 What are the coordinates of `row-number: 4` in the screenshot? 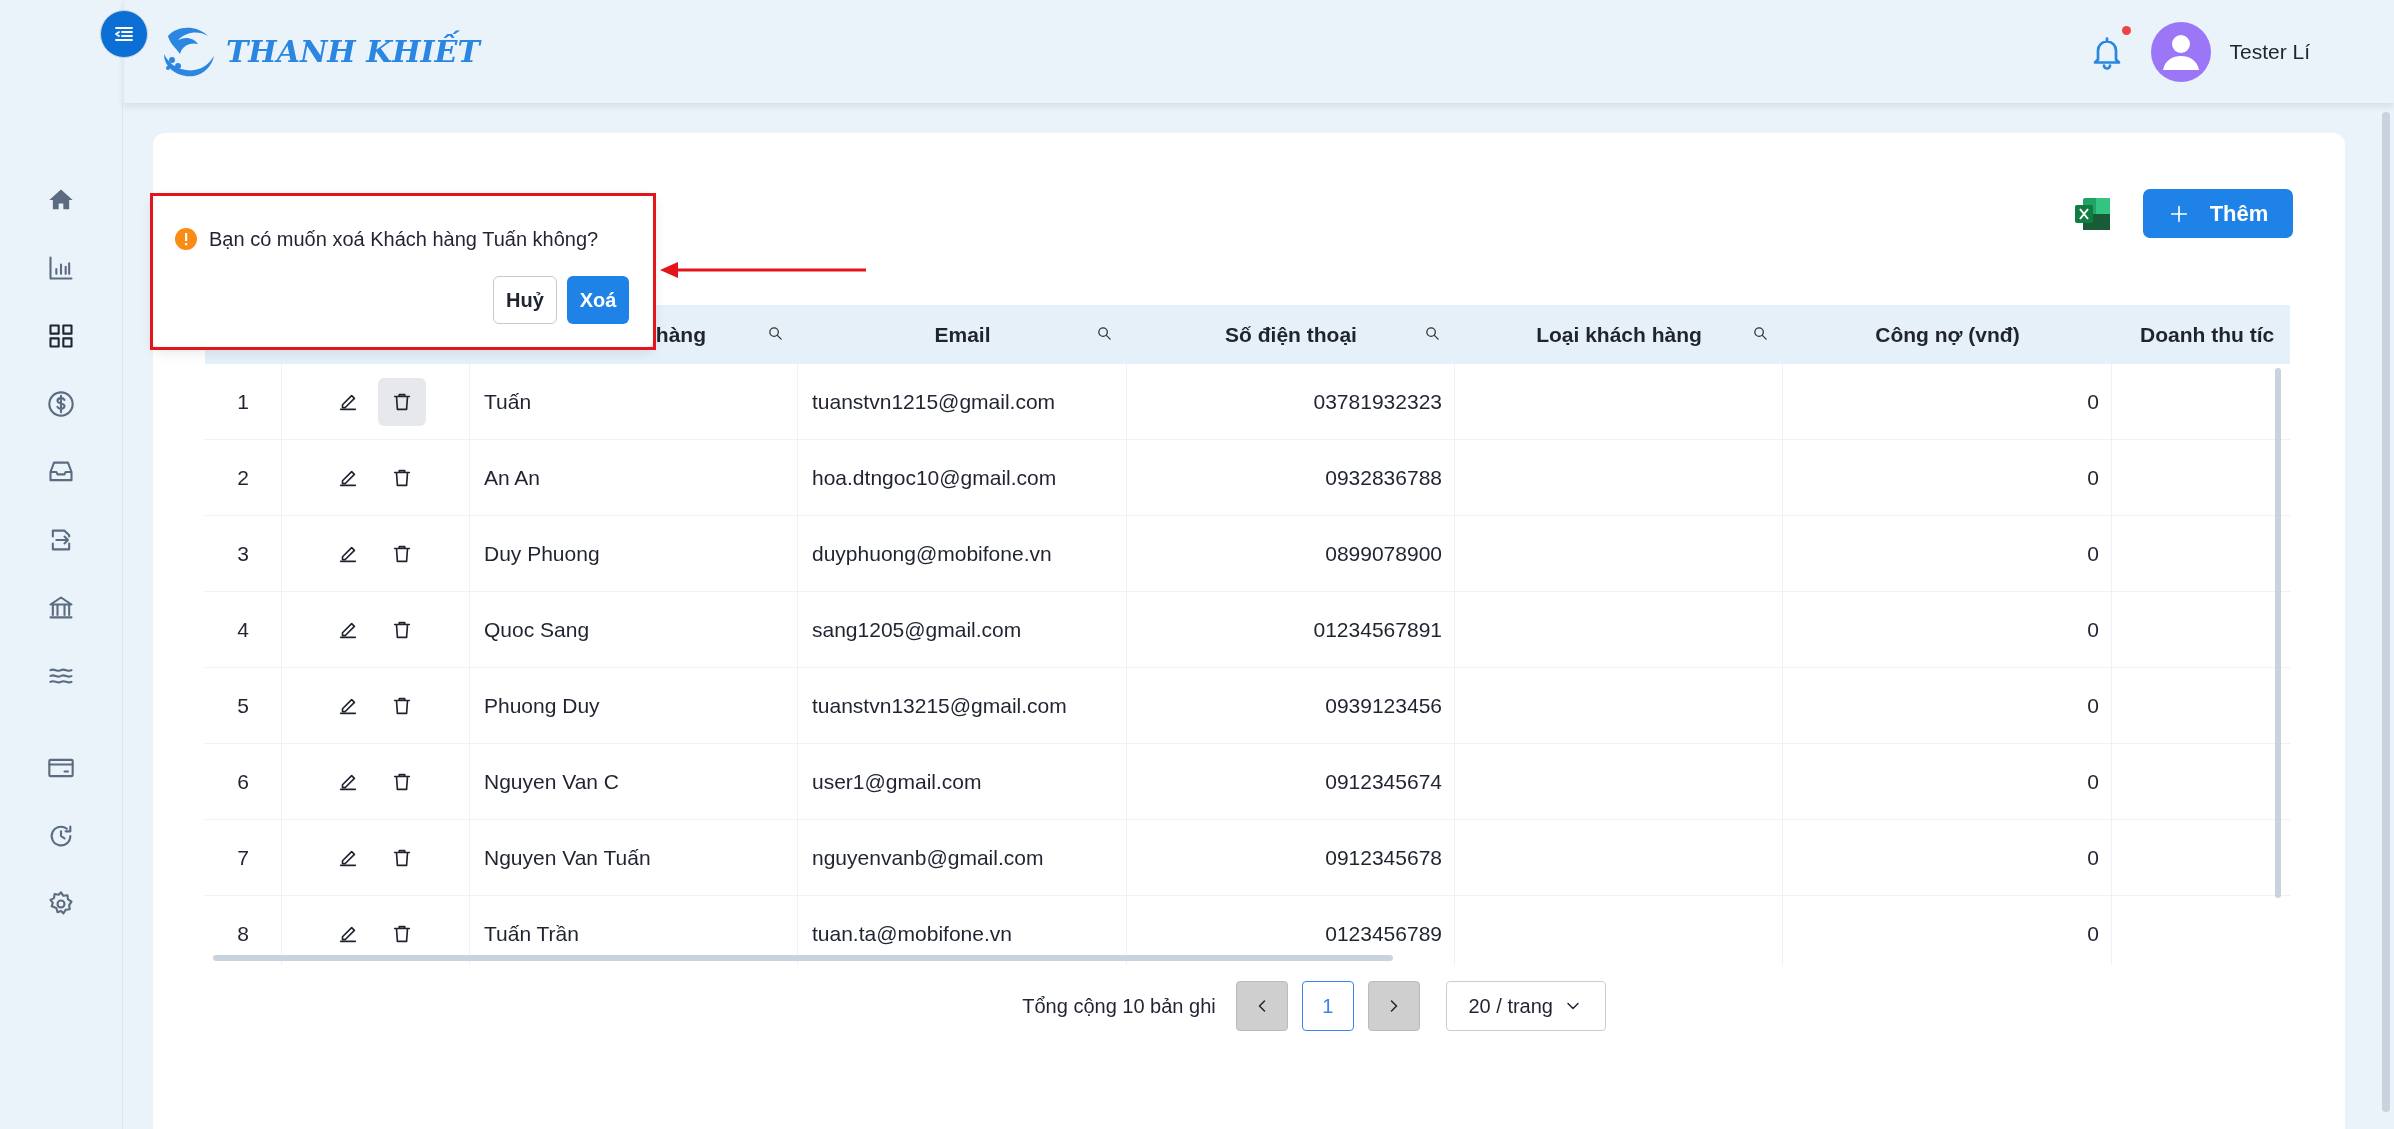 It's located at (243, 629).